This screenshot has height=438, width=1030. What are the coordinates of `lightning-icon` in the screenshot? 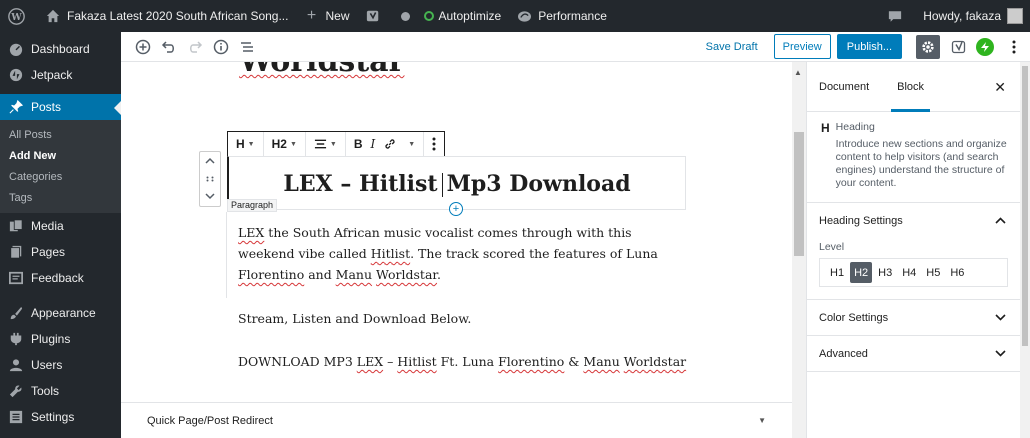 It's located at (985, 46).